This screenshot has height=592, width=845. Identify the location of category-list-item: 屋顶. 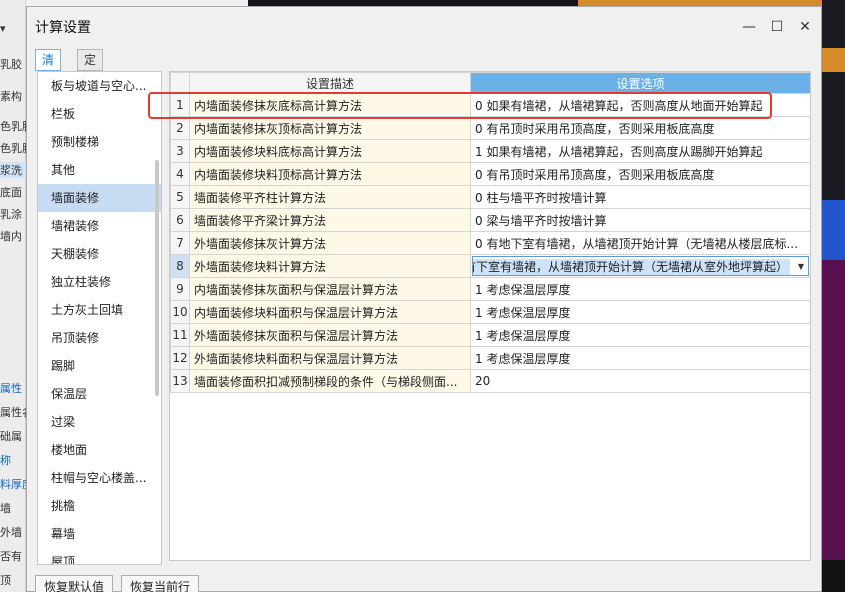
(99, 556).